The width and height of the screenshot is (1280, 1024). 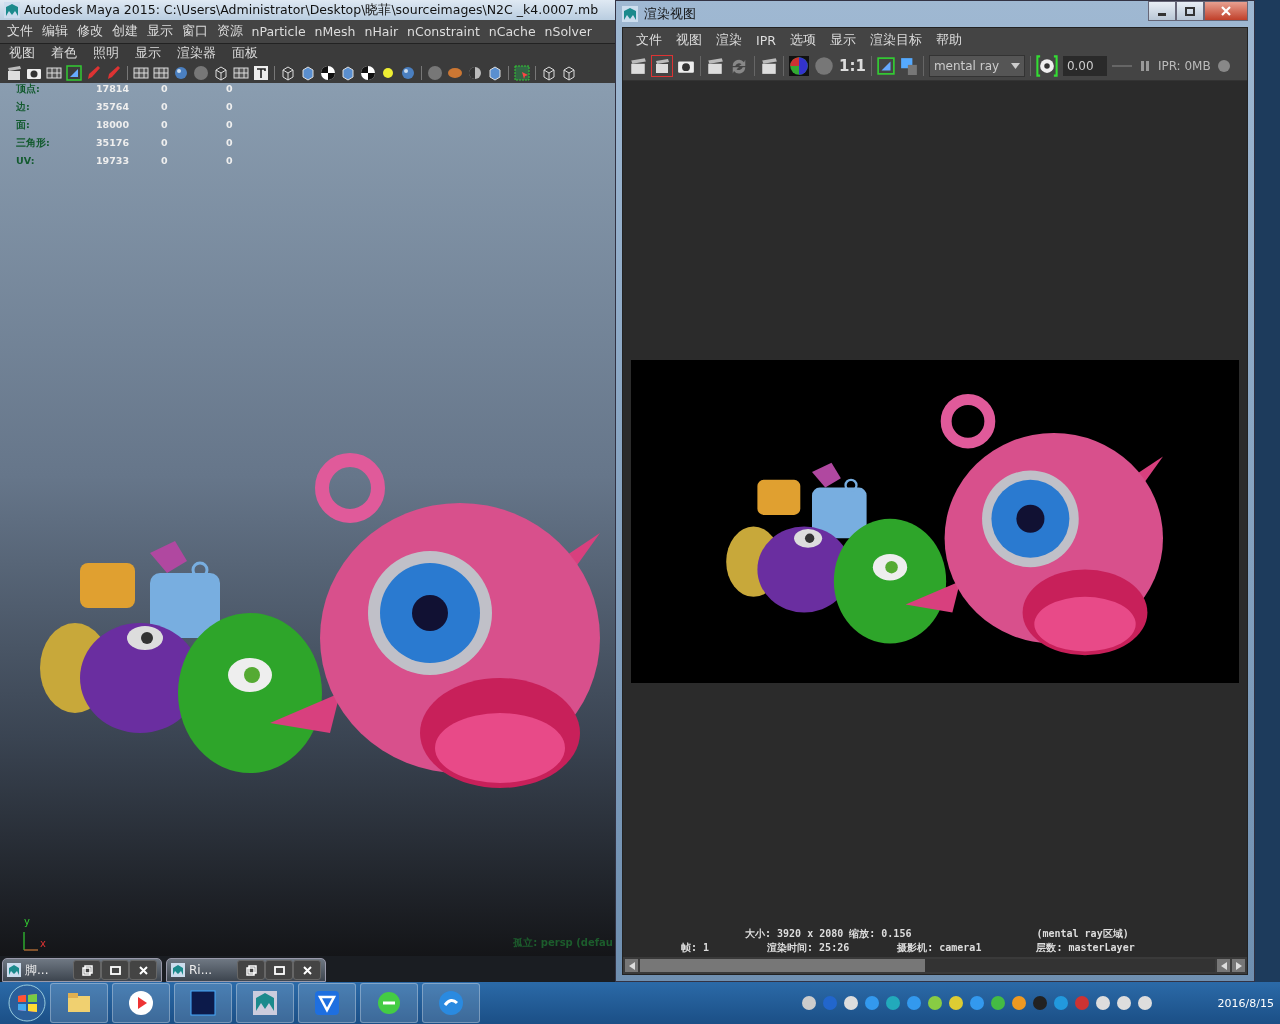 What do you see at coordinates (662, 66) in the screenshot?
I see `render-region-icon` at bounding box center [662, 66].